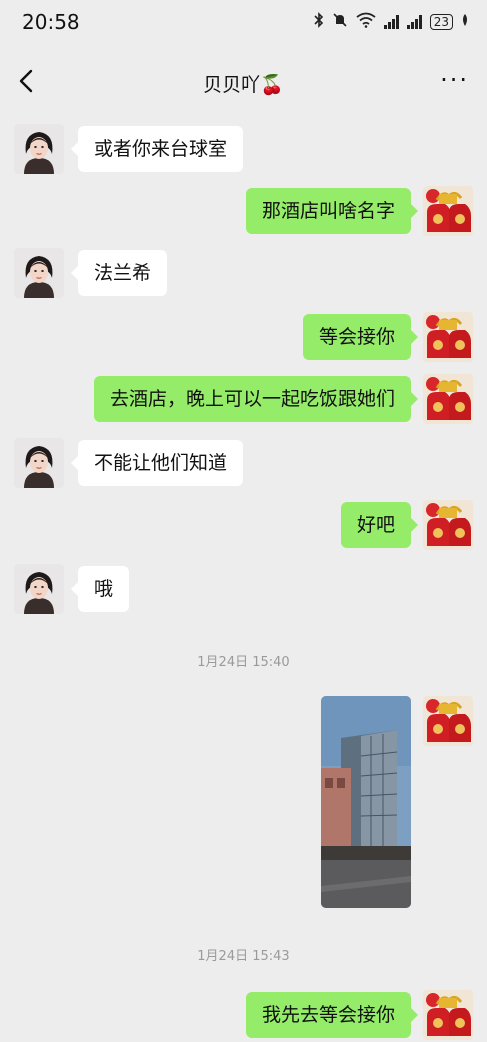  What do you see at coordinates (100, 589) in the screenshot?
I see `message-bubble-received: 哦` at bounding box center [100, 589].